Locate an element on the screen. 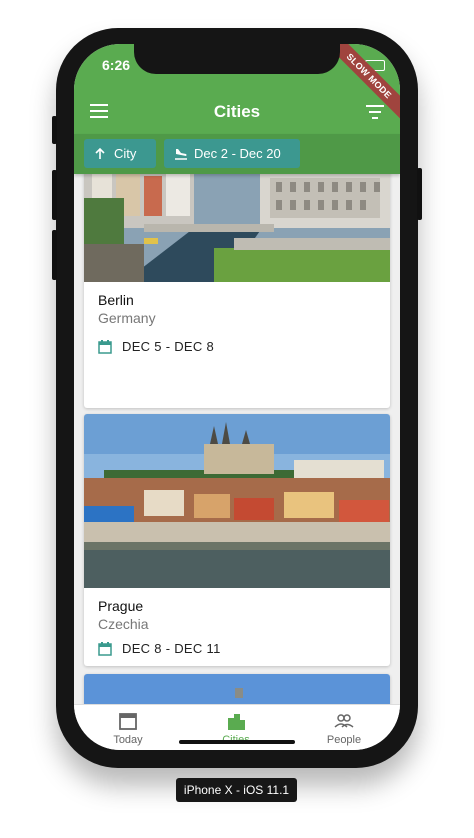  flight-land-icon is located at coordinates (181, 154).